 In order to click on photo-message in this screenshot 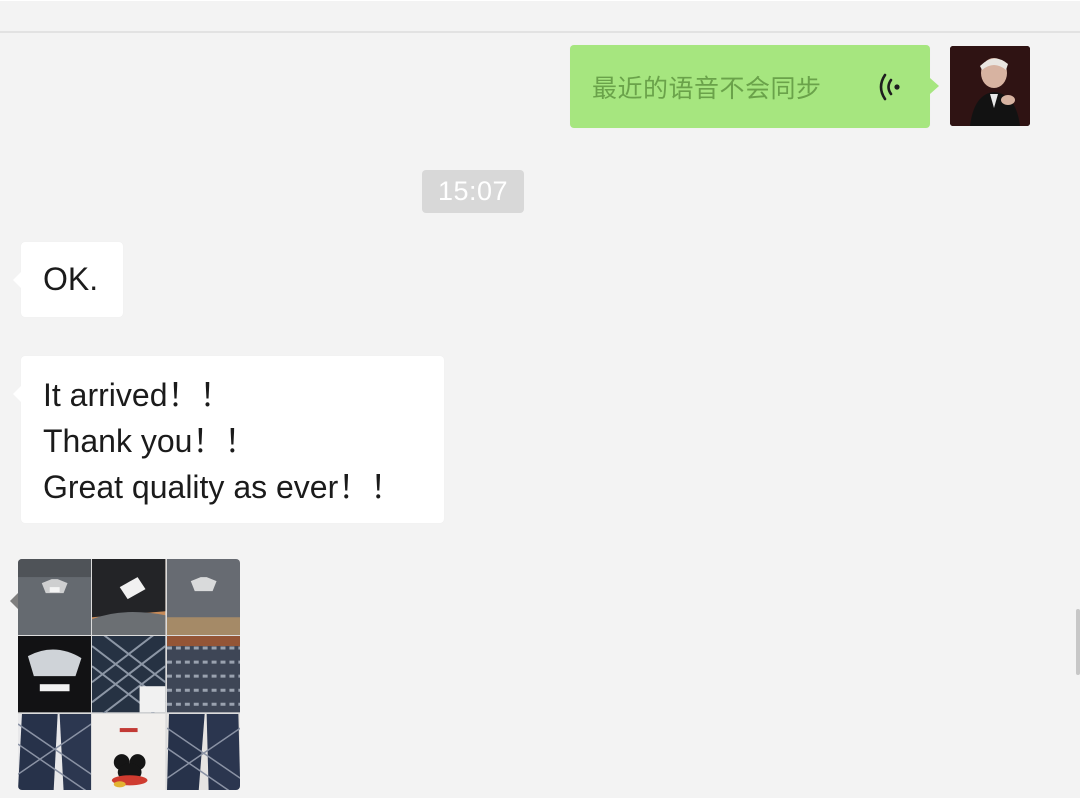, I will do `click(129, 674)`.